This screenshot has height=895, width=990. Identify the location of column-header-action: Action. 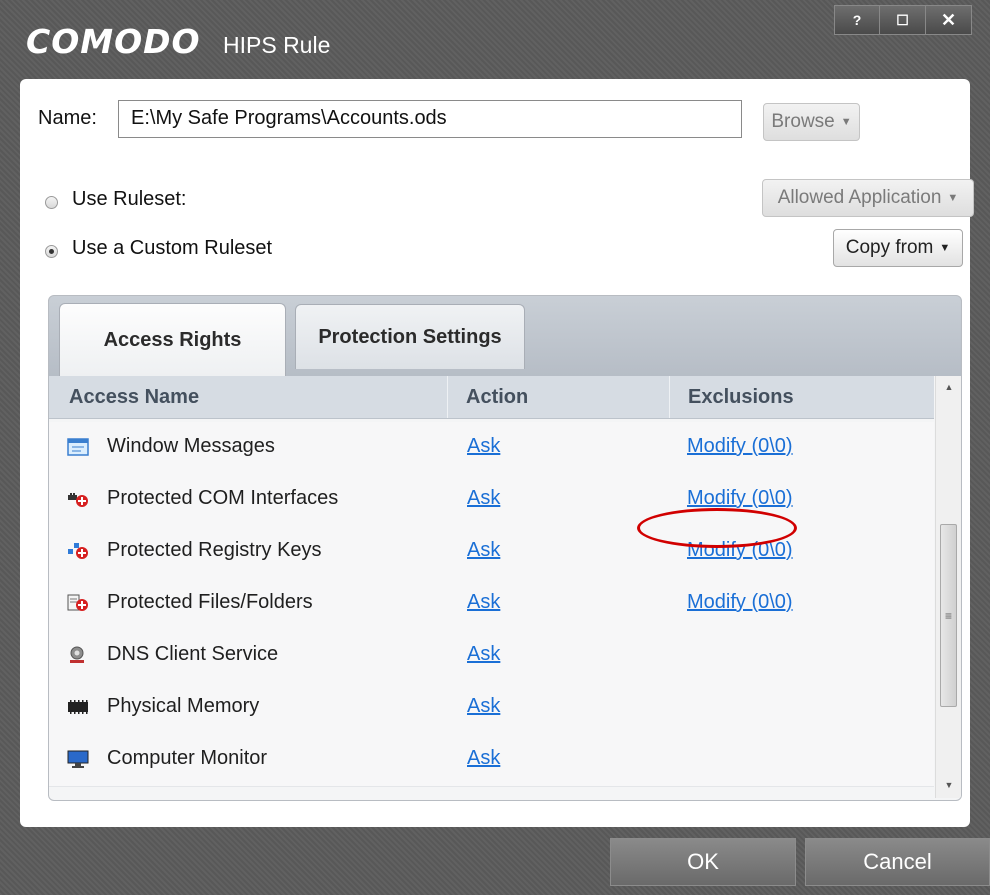
(487, 397).